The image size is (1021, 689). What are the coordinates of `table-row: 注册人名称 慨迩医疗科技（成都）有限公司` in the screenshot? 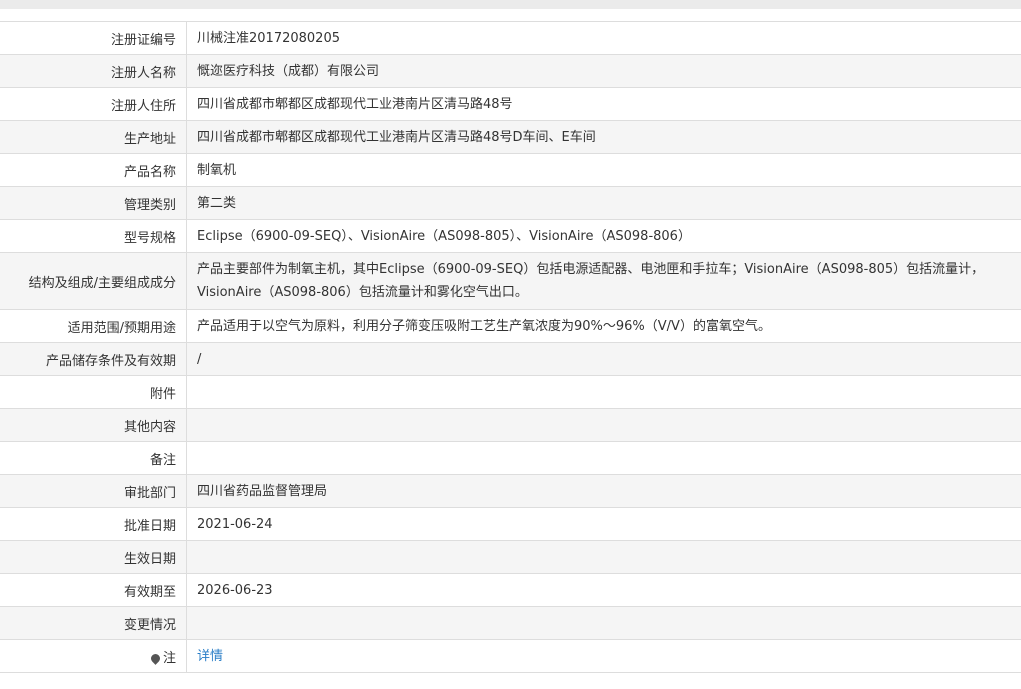 It's located at (510, 71).